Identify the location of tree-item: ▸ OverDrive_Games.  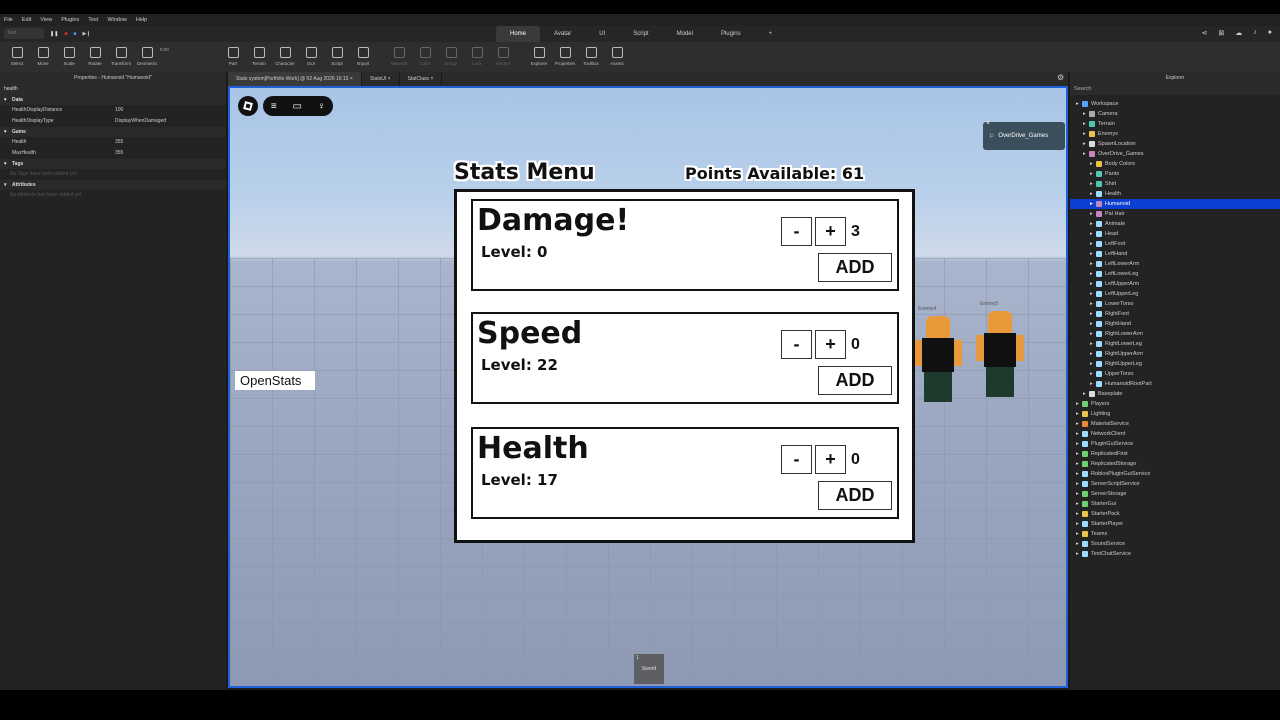
(1175, 154).